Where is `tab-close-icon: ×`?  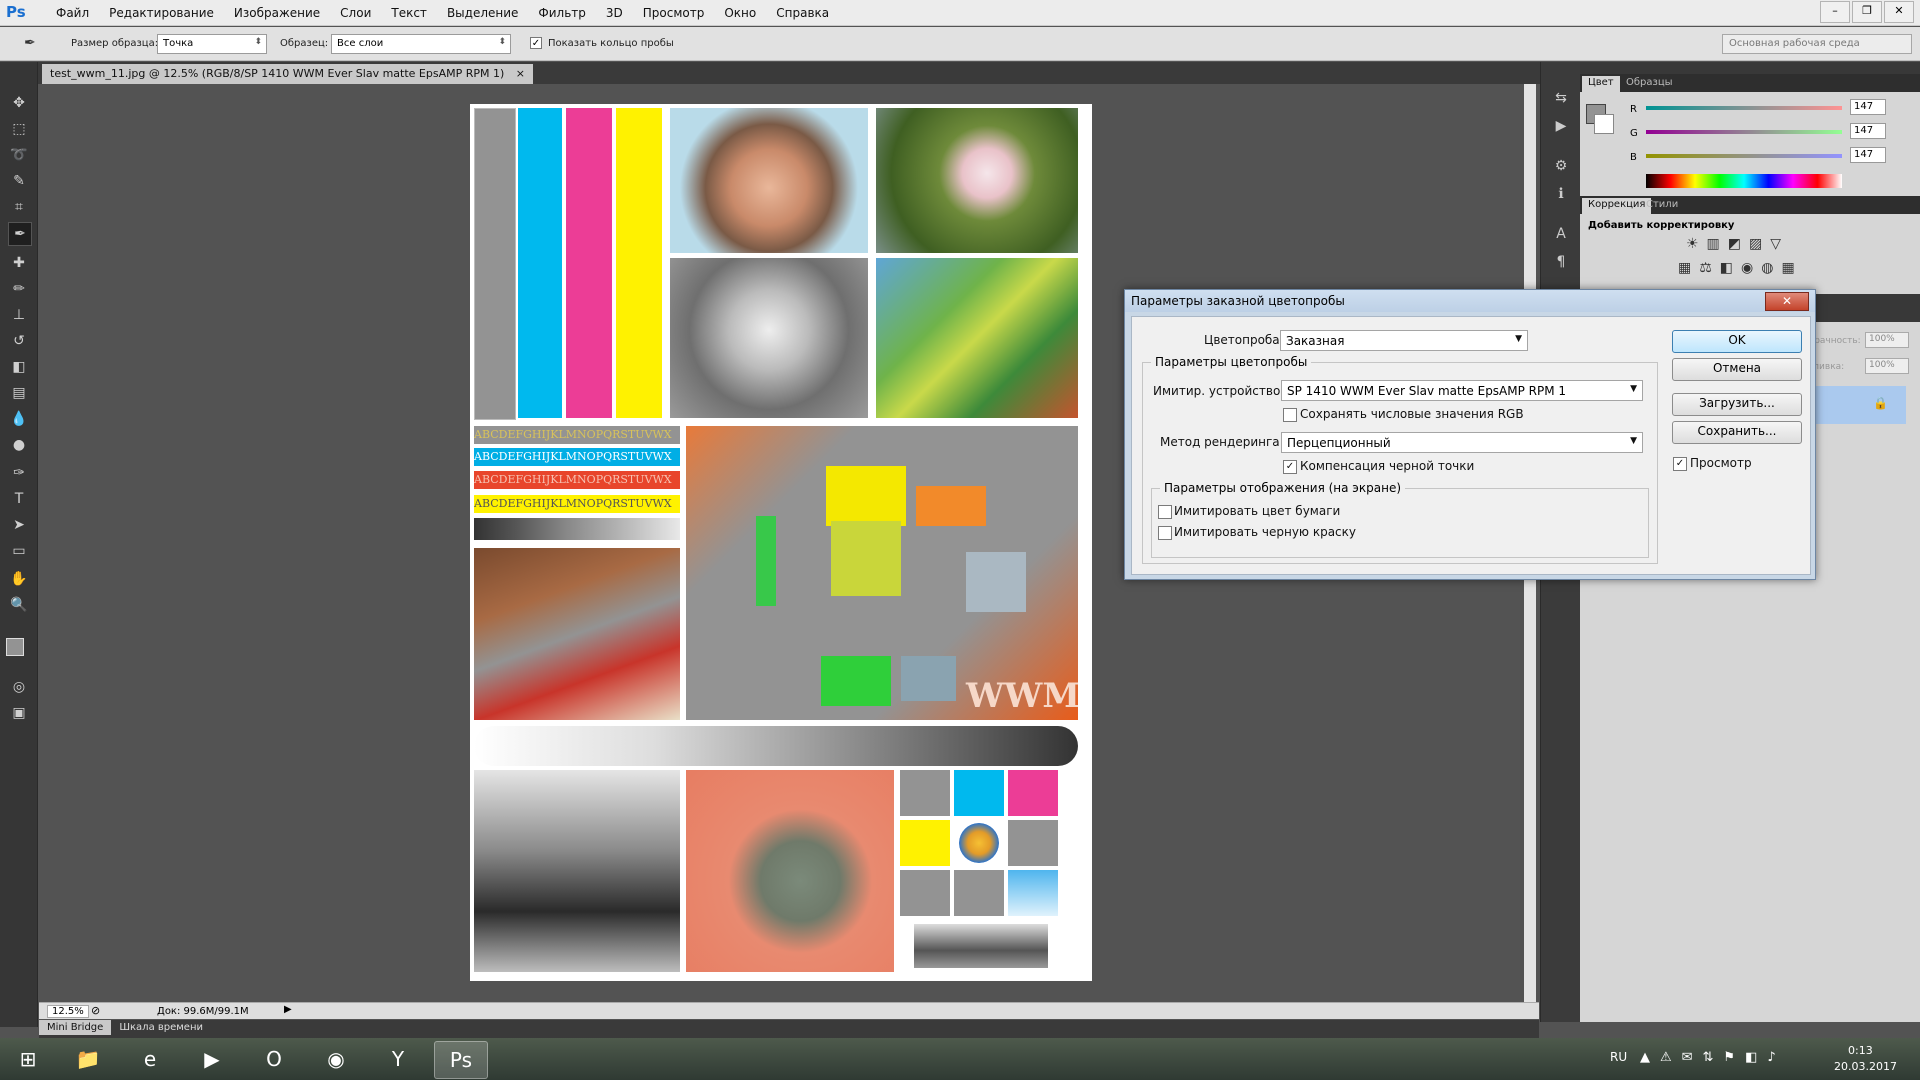 tab-close-icon: × is located at coordinates (520, 73).